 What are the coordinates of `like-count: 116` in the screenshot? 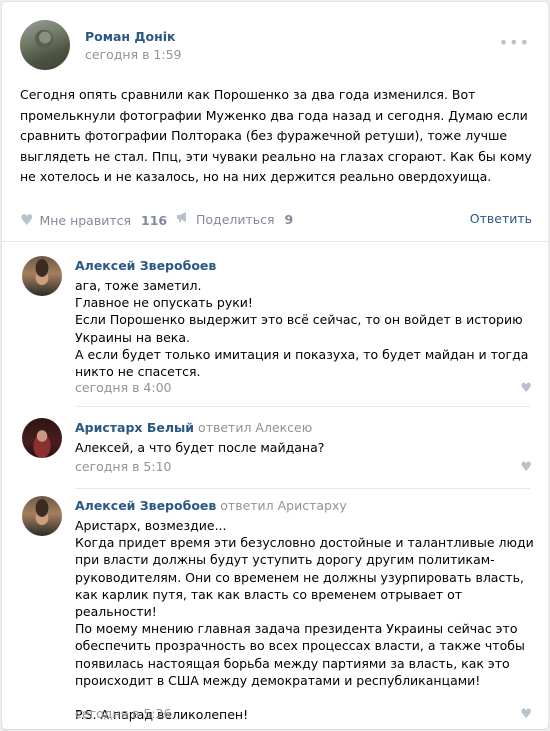 It's located at (154, 220).